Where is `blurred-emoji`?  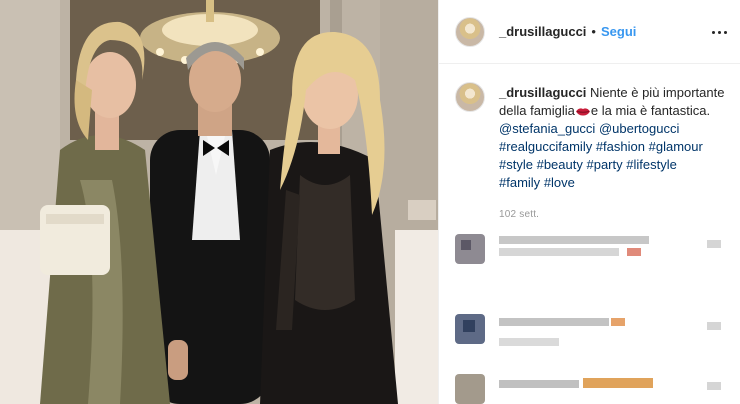 blurred-emoji is located at coordinates (618, 383).